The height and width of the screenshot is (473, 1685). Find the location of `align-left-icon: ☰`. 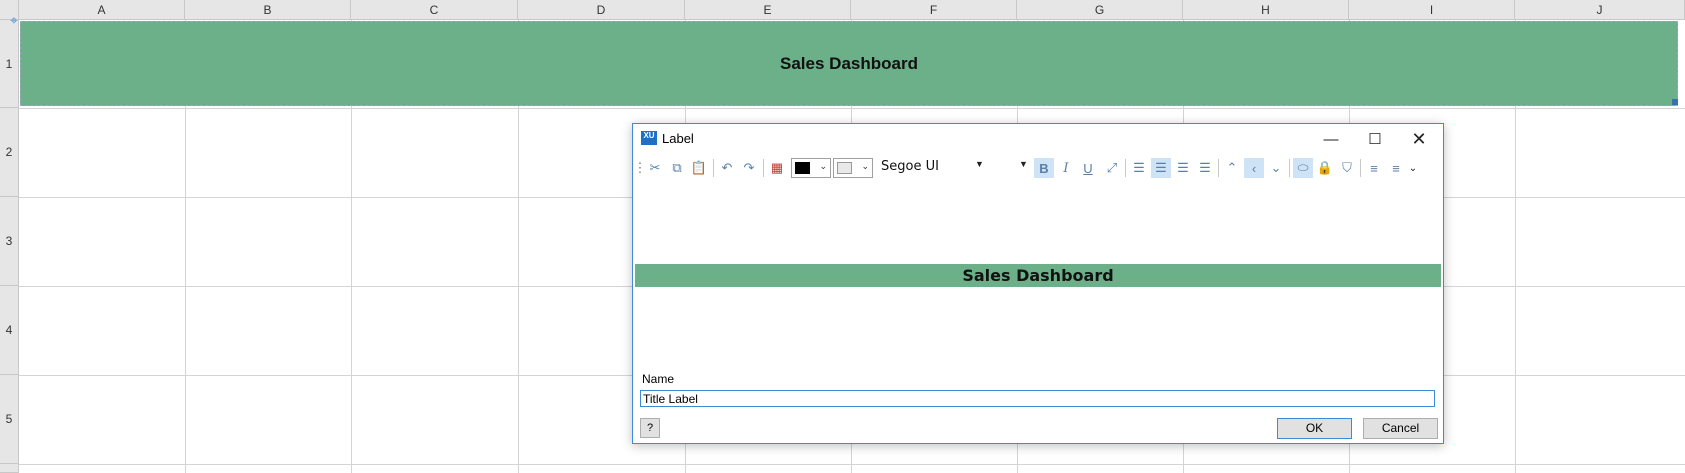

align-left-icon: ☰ is located at coordinates (1139, 168).